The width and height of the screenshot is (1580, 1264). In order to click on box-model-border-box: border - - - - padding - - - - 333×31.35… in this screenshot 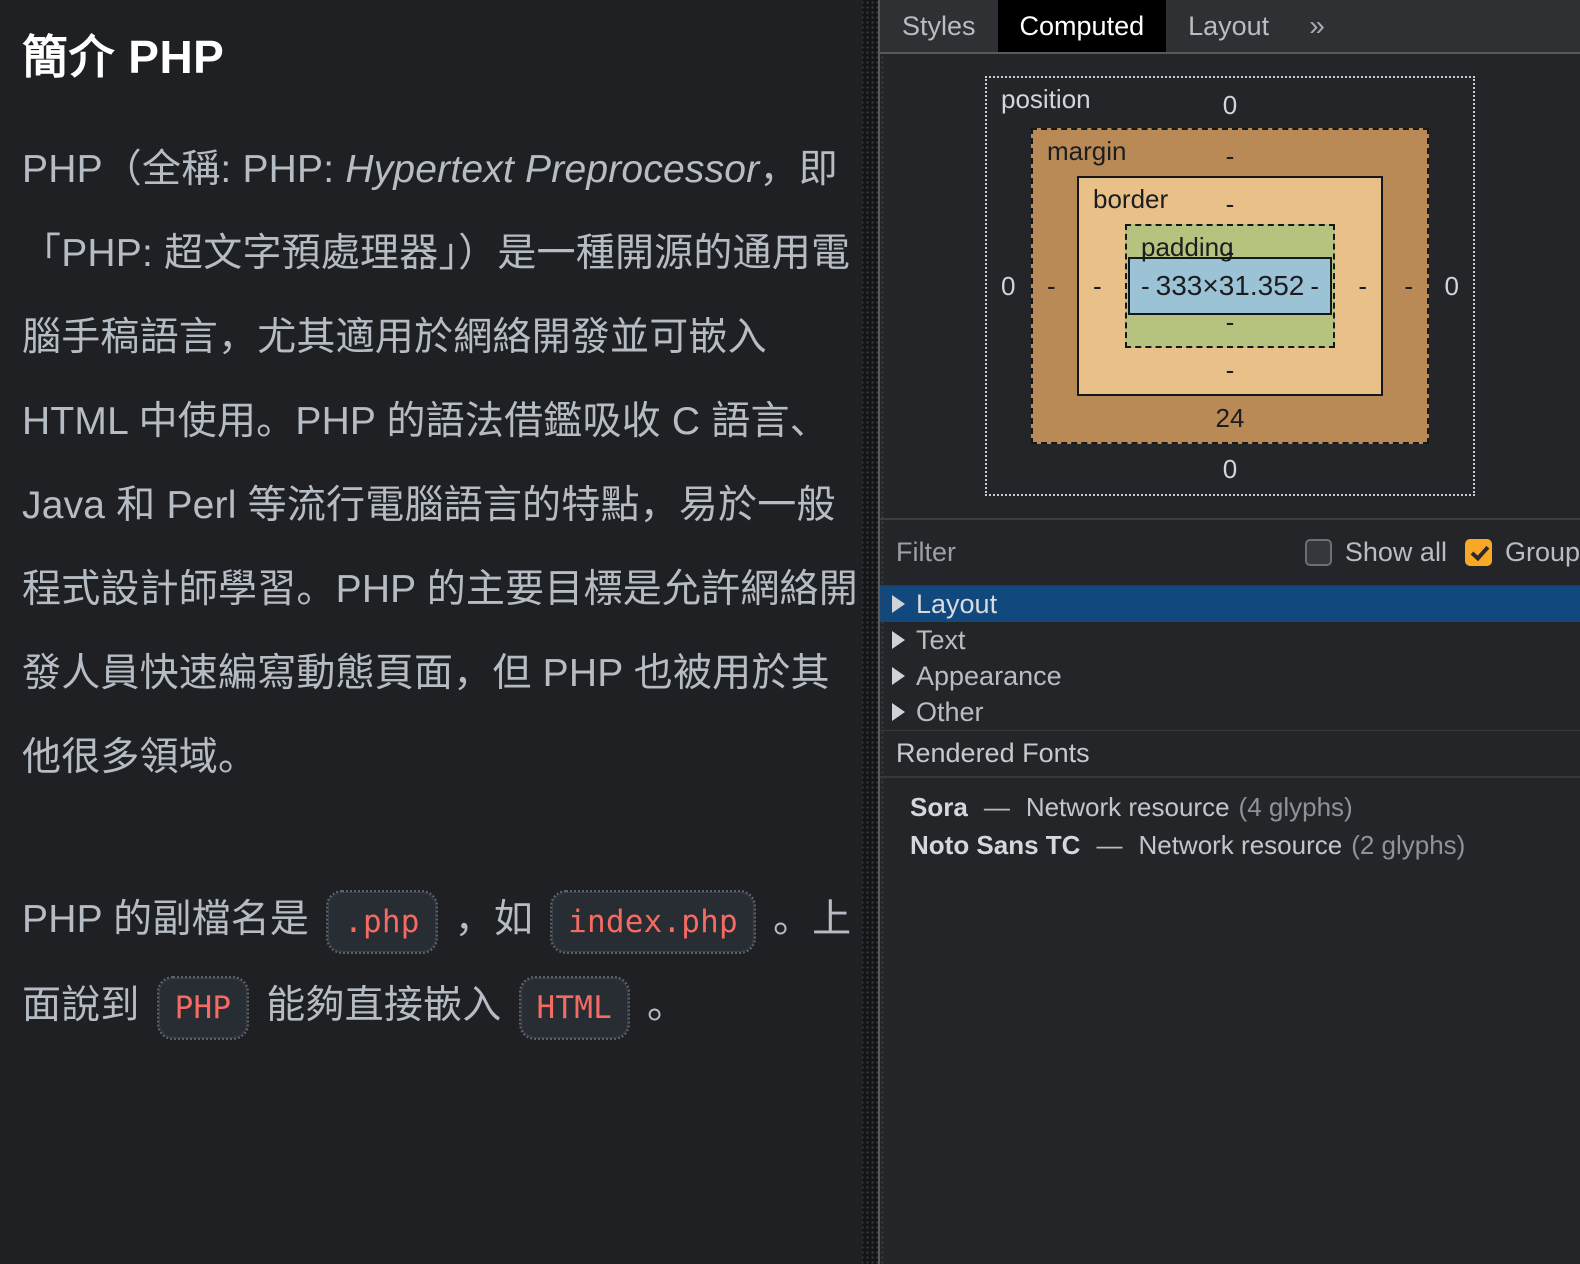, I will do `click(1230, 286)`.